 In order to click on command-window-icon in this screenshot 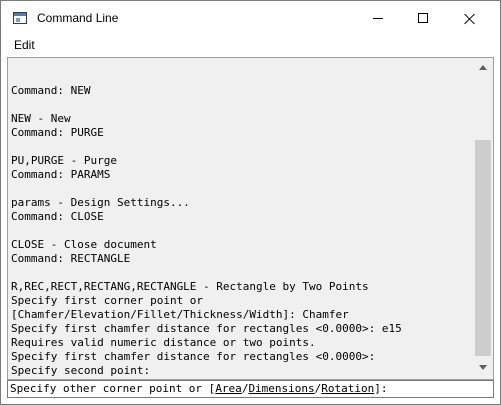, I will do `click(20, 18)`.